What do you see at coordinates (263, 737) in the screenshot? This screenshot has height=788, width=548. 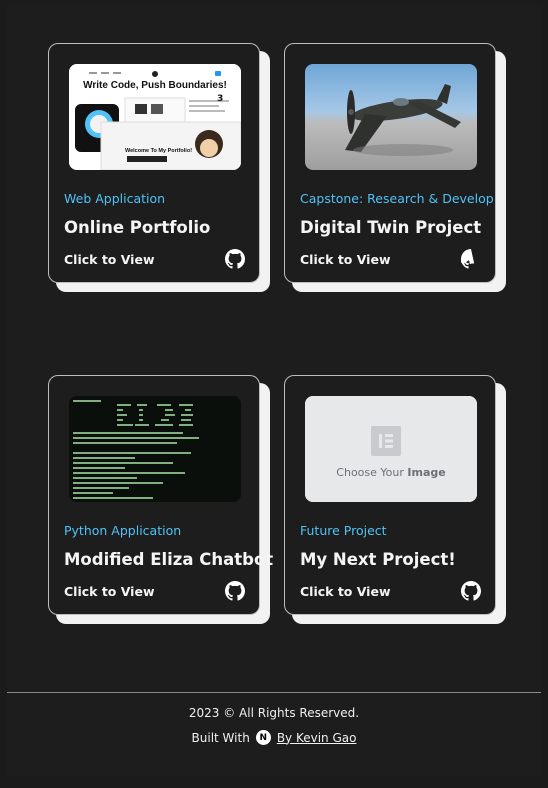 I see `nextjs-logo-icon: N` at bounding box center [263, 737].